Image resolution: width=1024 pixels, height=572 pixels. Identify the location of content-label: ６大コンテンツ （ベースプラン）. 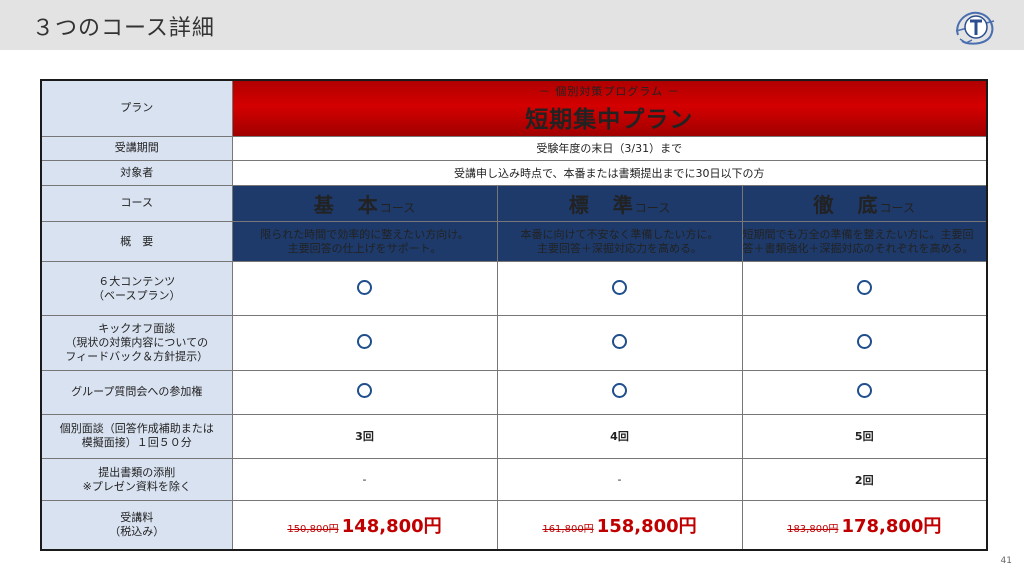
(136, 289).